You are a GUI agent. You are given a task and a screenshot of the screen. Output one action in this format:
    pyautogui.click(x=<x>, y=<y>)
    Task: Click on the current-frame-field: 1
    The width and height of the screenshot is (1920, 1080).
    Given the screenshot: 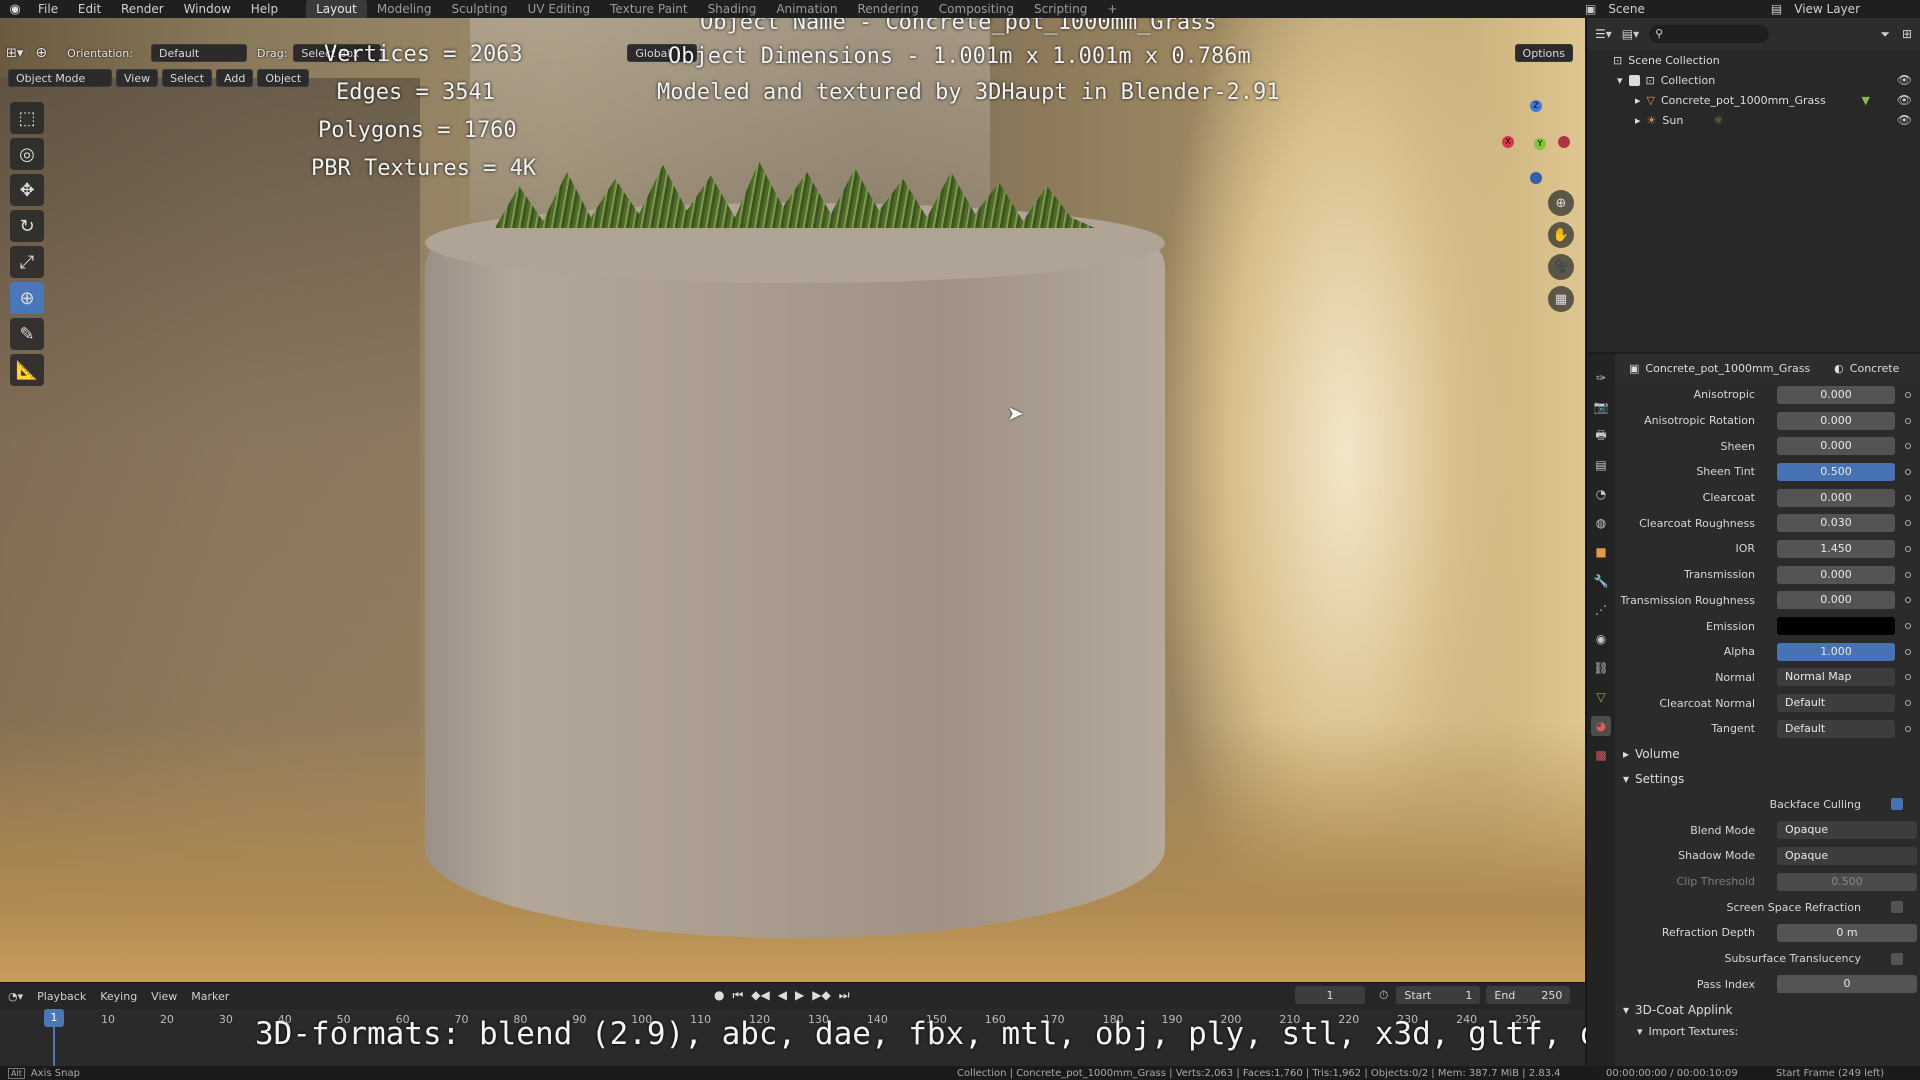 What is the action you would take?
    pyautogui.click(x=1330, y=995)
    